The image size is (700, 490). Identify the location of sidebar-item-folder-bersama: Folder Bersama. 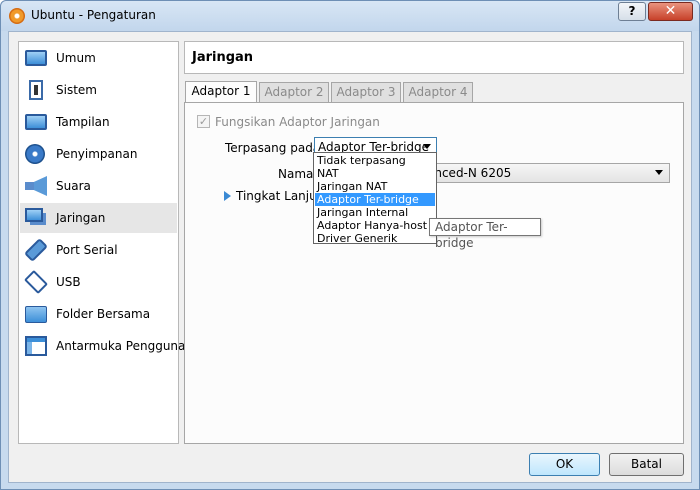
(98, 314).